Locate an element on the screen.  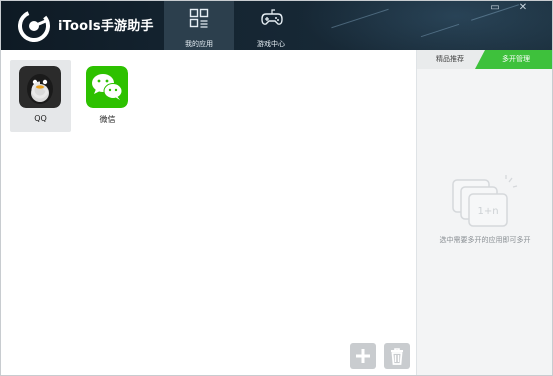
gamepad-icon is located at coordinates (272, 17).